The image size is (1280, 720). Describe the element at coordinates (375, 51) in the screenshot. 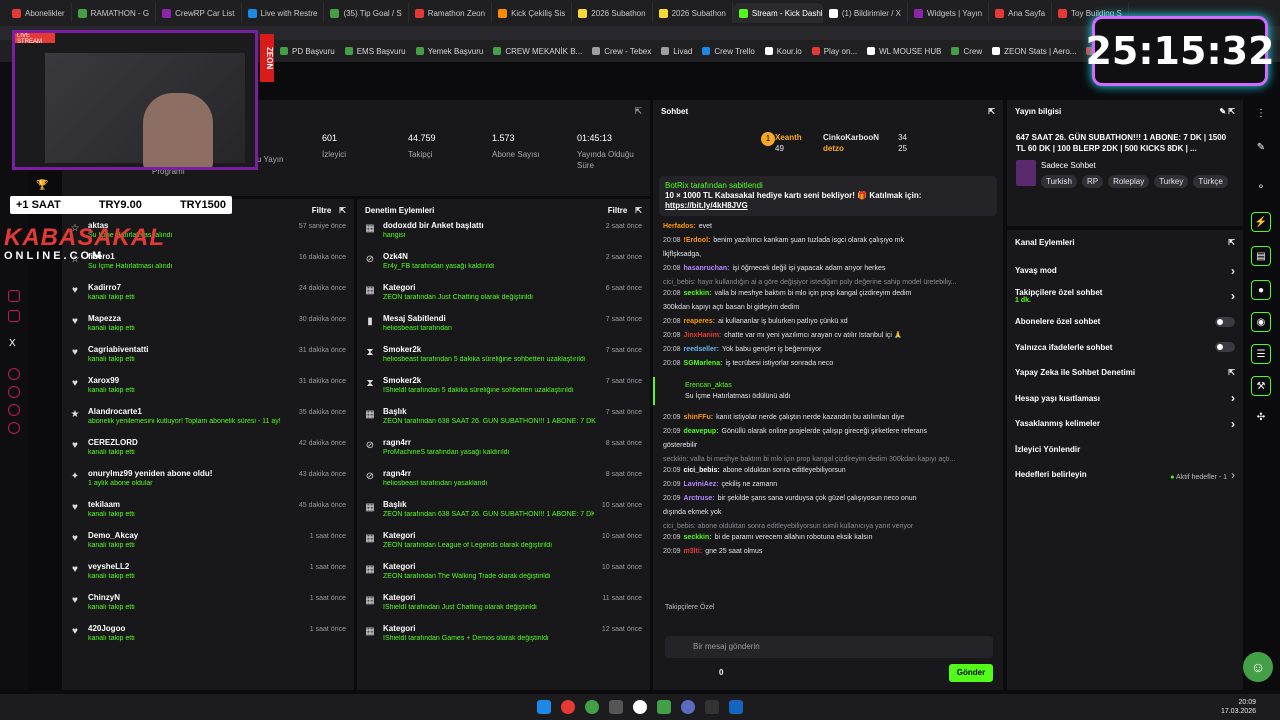

I see `bookmark-item: EMS Başvuru` at that location.